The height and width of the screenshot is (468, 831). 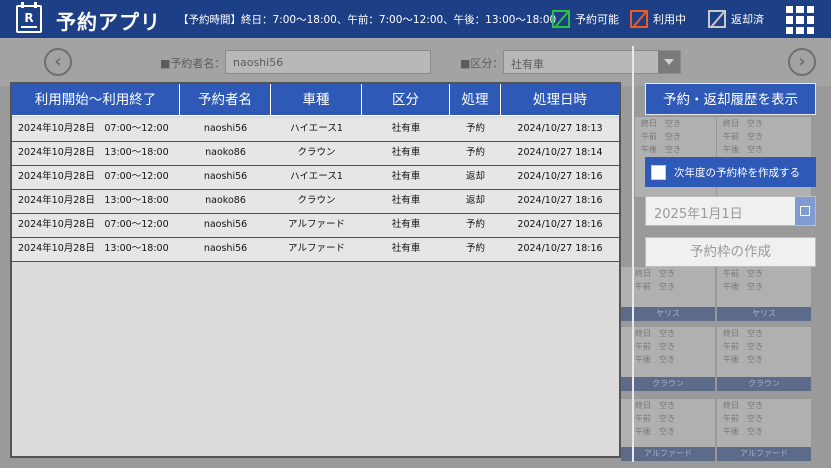 I want to click on chevron-down-icon, so click(x=669, y=62).